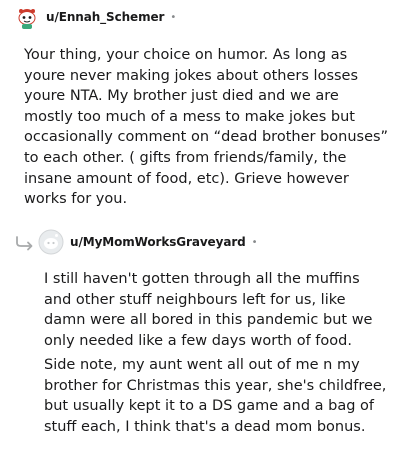 The width and height of the screenshot is (400, 464). Describe the element at coordinates (51, 242) in the screenshot. I see `default-avatar-icon` at that location.